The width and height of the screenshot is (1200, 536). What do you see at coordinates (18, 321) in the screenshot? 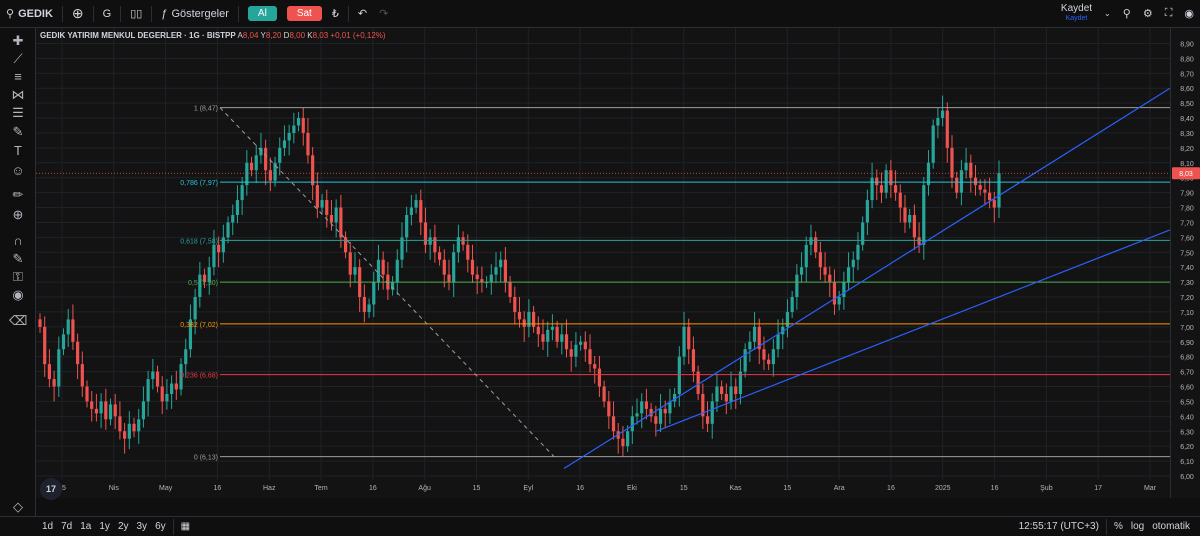
I see `trash-icon: ⌫` at bounding box center [18, 321].